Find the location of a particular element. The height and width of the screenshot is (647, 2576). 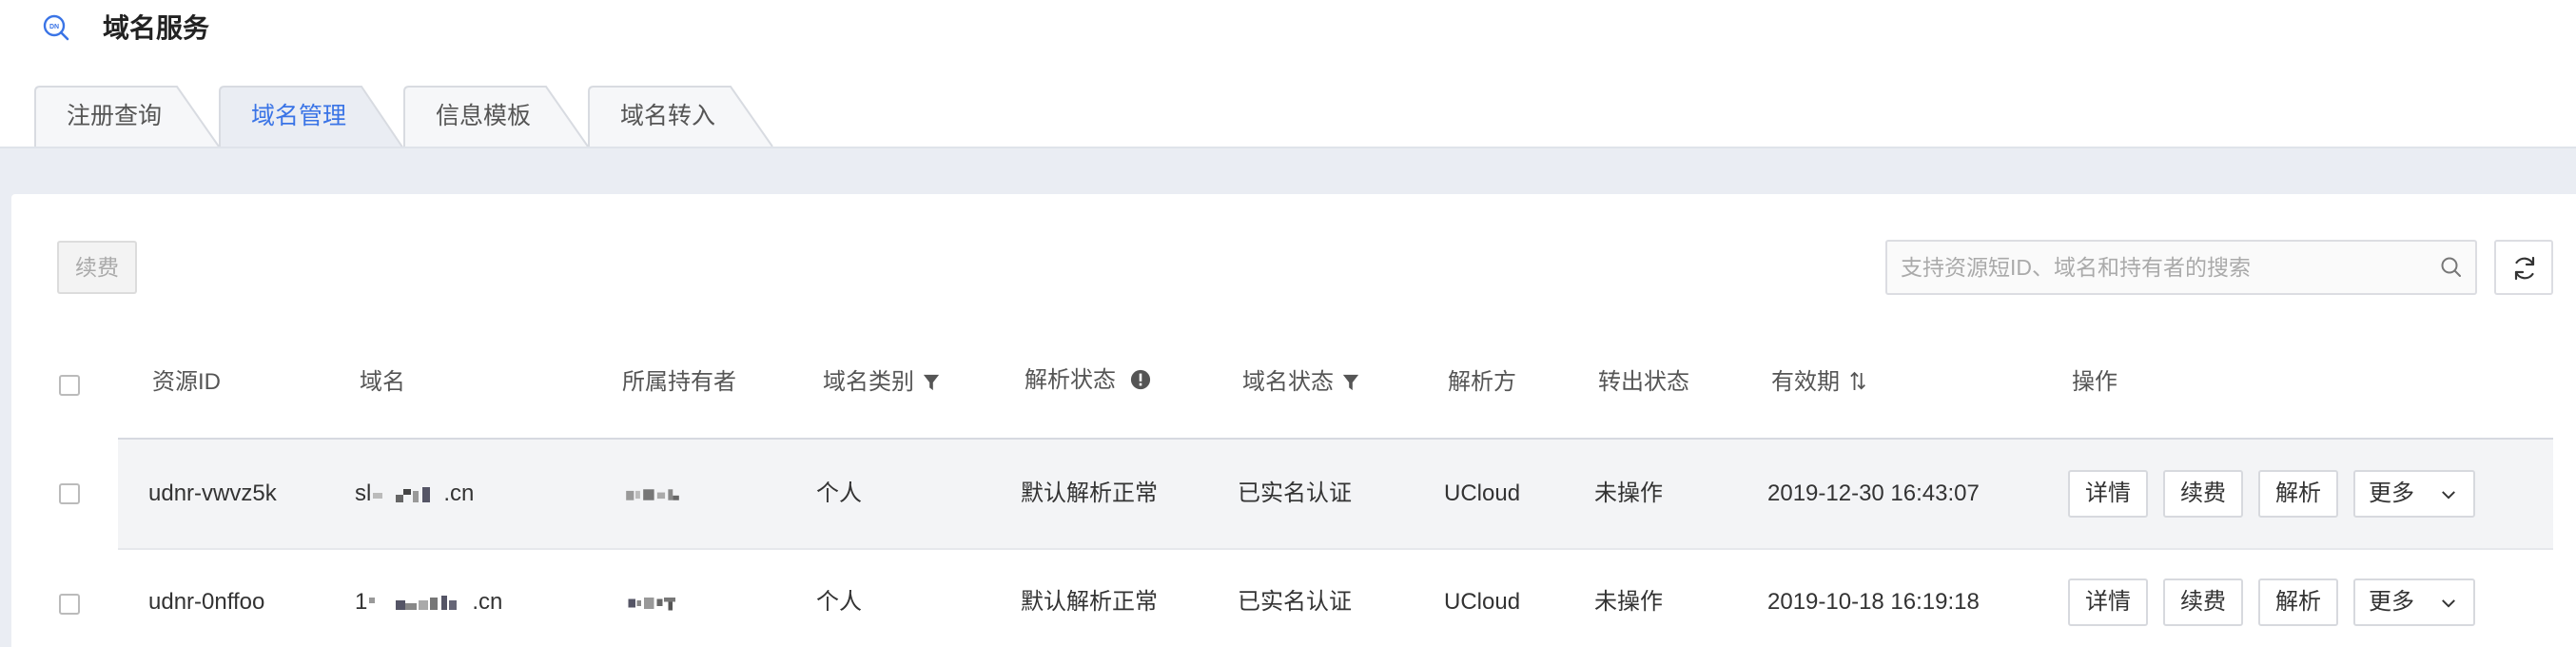

column-header-owner: 所属持有者 is located at coordinates (679, 382).